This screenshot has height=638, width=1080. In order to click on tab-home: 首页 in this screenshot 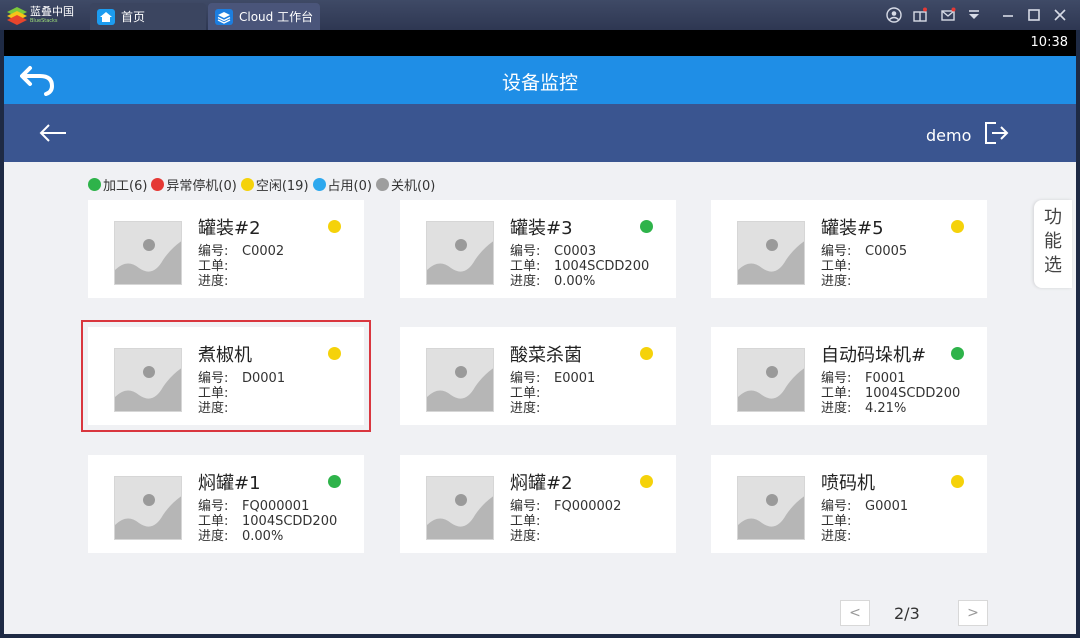, I will do `click(148, 16)`.